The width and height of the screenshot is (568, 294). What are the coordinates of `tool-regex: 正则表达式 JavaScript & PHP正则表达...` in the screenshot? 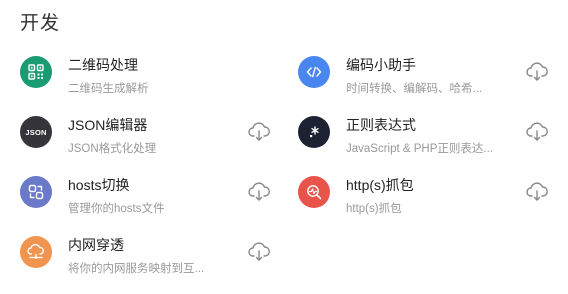 It's located at (413, 132).